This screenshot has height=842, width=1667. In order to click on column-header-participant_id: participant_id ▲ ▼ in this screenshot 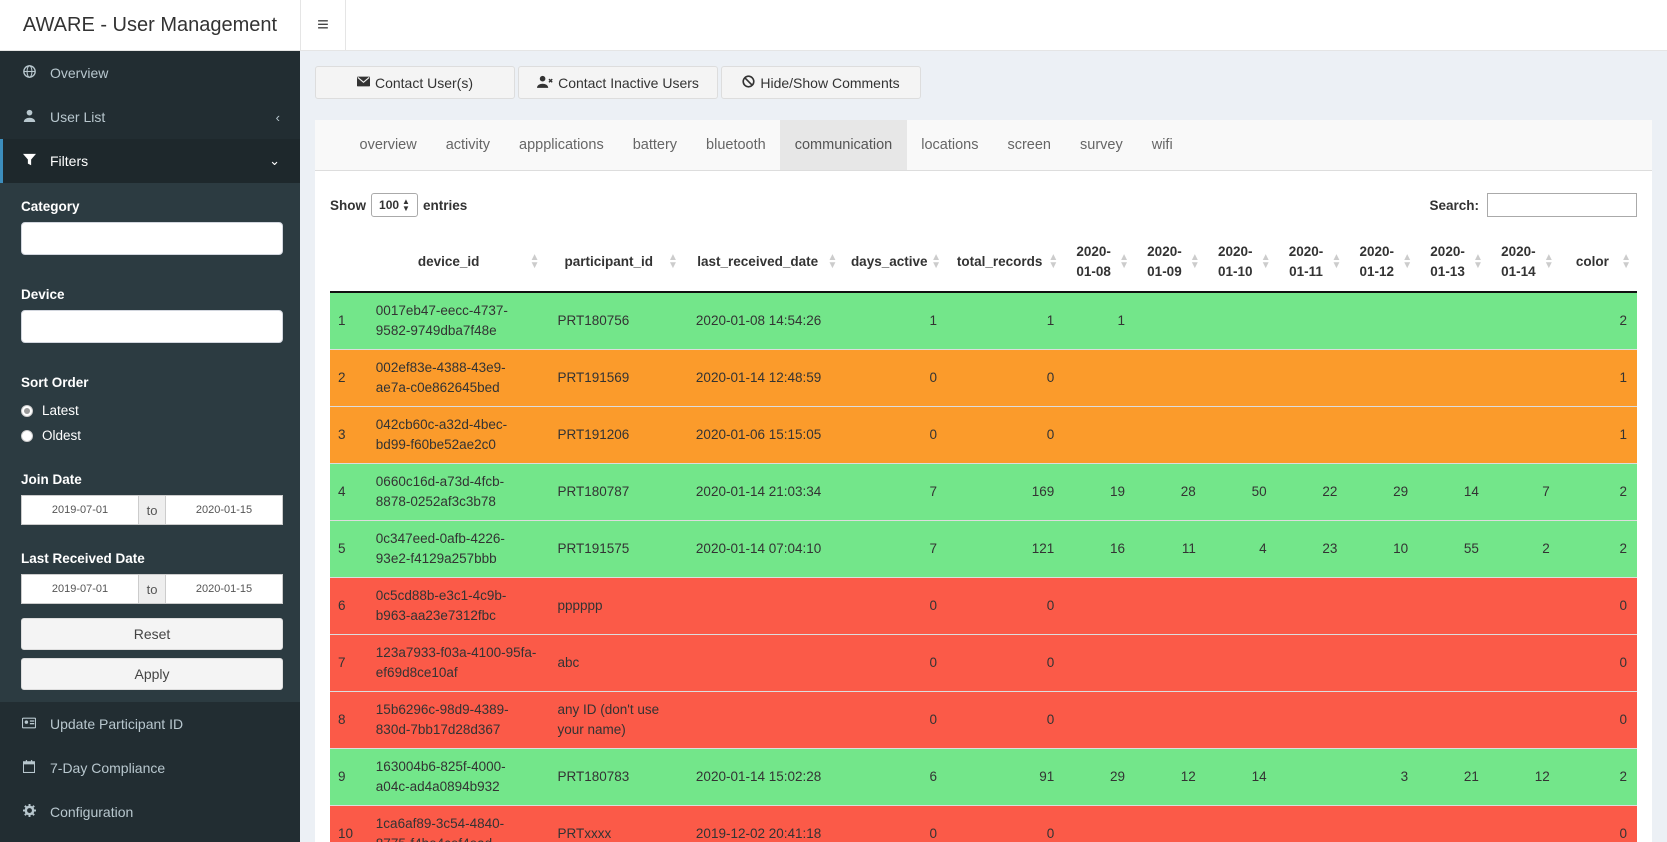, I will do `click(614, 263)`.